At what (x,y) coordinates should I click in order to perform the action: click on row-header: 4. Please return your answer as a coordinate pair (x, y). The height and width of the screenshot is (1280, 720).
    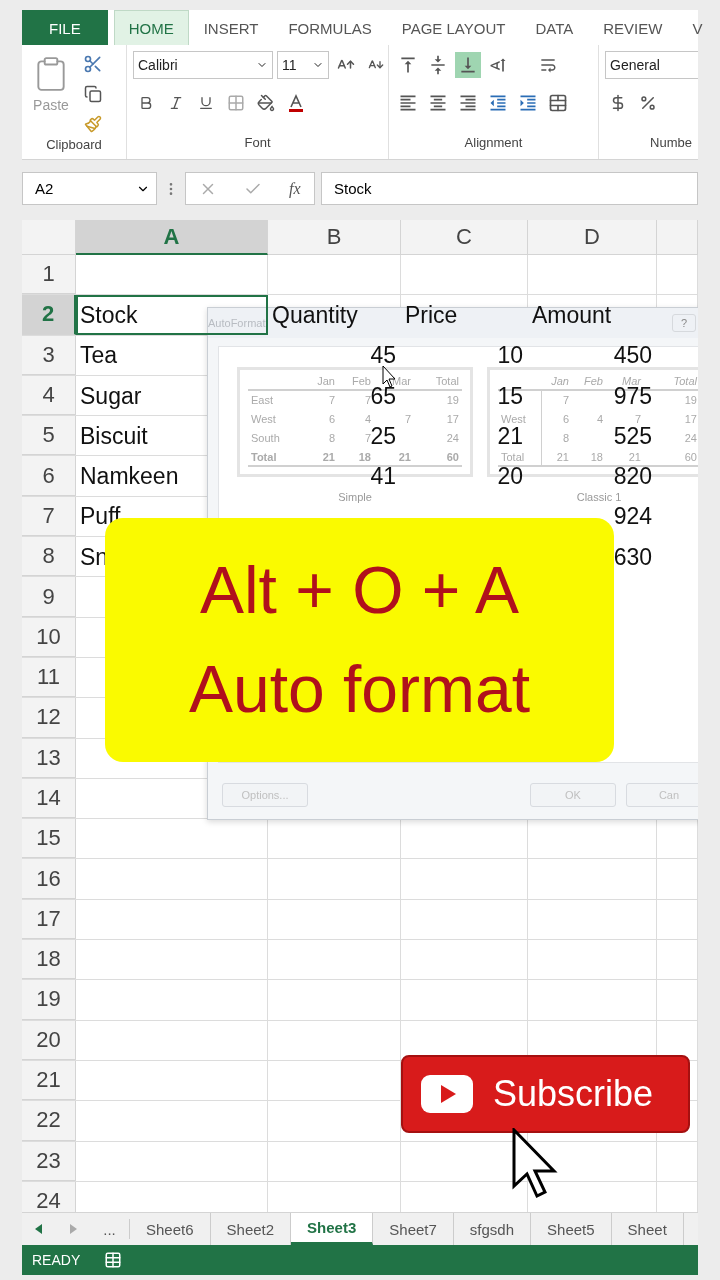
    Looking at the image, I should click on (49, 395).